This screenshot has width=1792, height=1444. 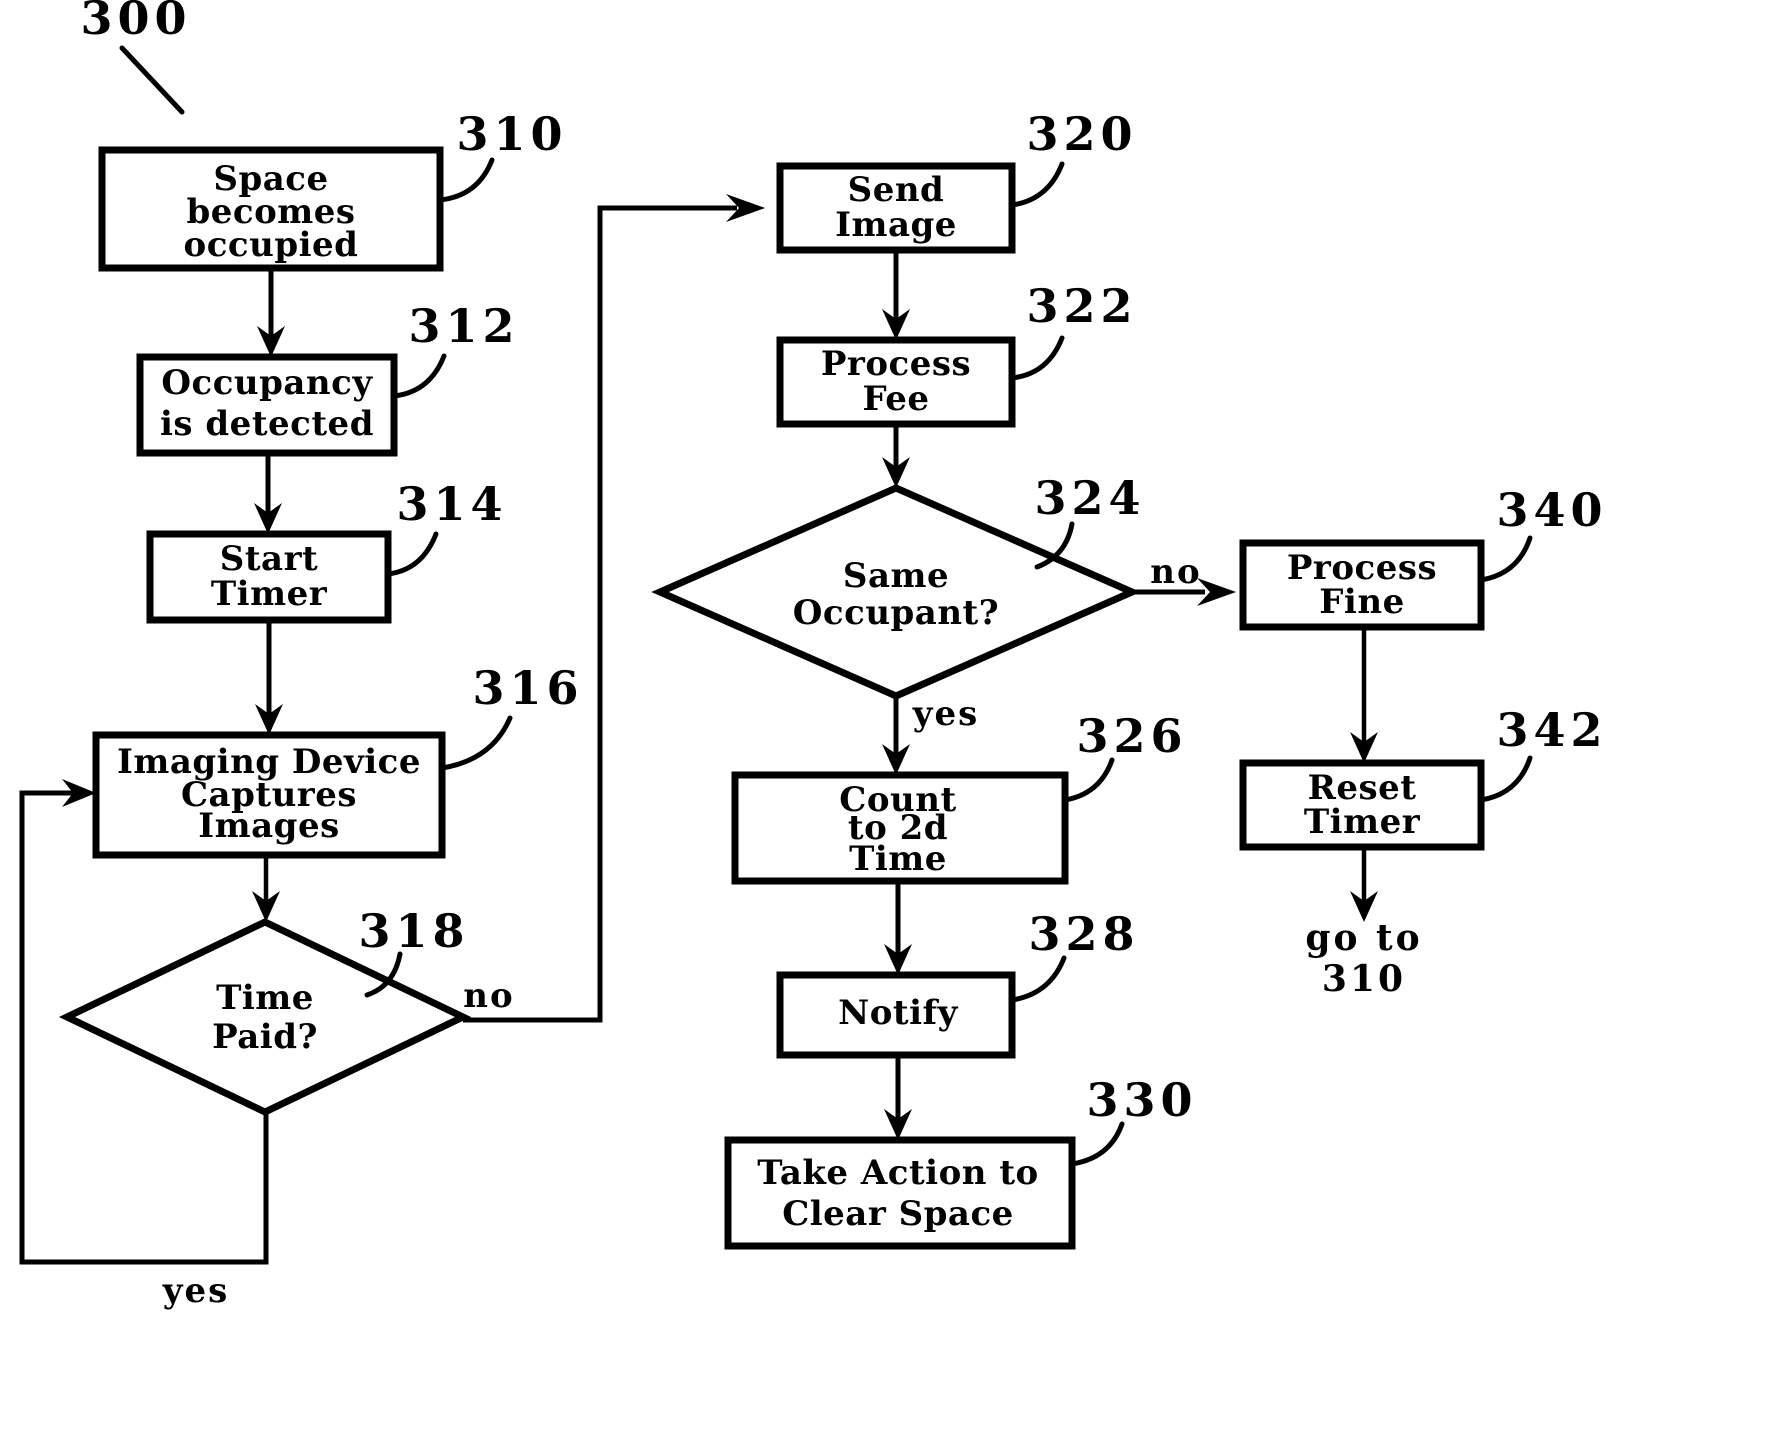 I want to click on ref-326-leader, so click(x=1088, y=780).